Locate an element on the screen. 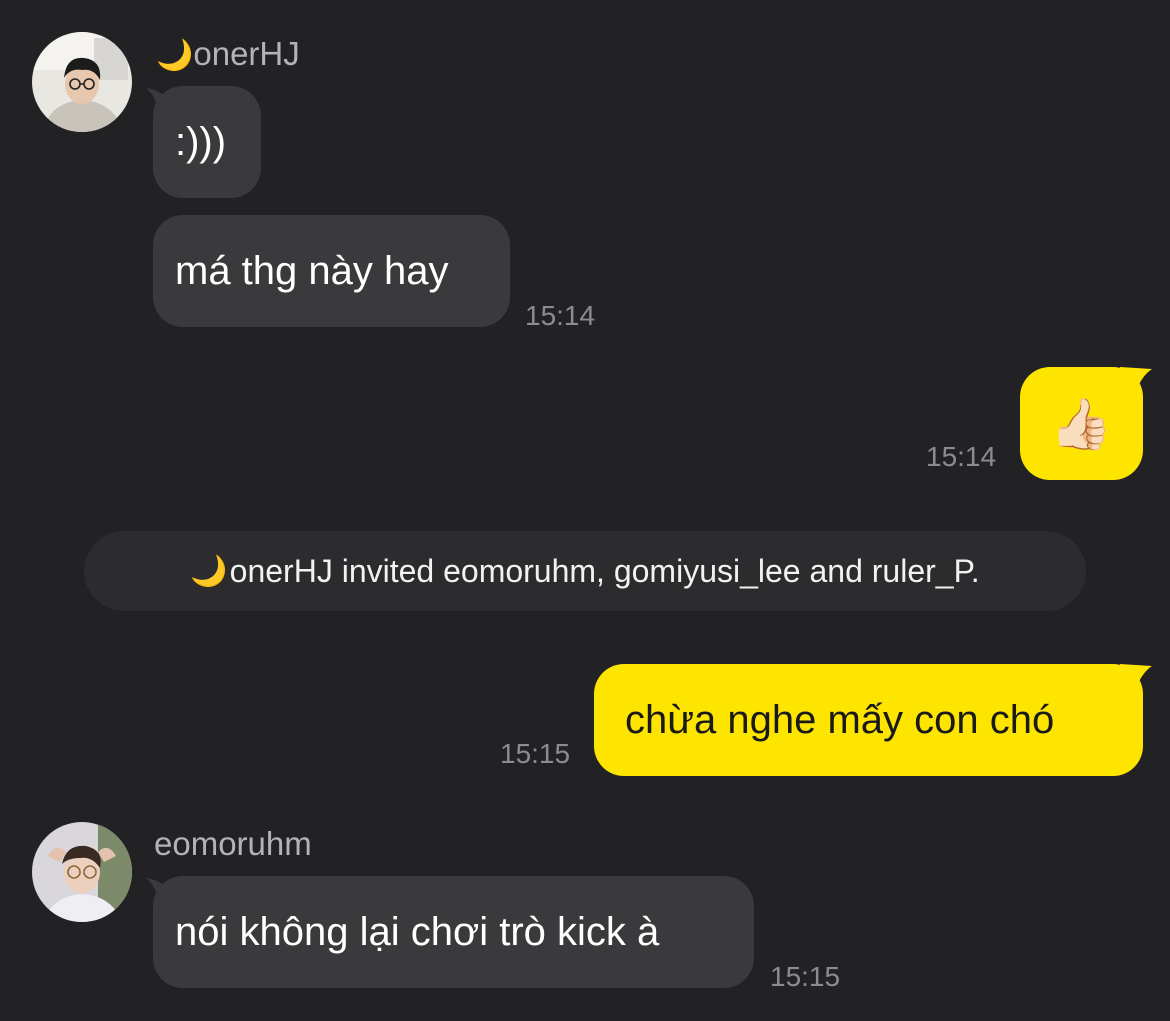  message-text: má thg này hay is located at coordinates (312, 271).